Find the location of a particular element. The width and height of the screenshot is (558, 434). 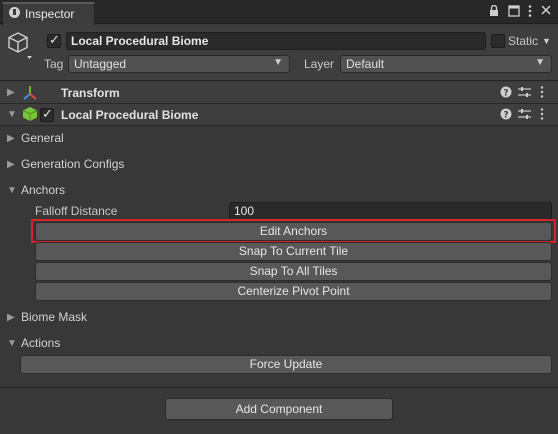

section-actions: Actions is located at coordinates (40, 343).